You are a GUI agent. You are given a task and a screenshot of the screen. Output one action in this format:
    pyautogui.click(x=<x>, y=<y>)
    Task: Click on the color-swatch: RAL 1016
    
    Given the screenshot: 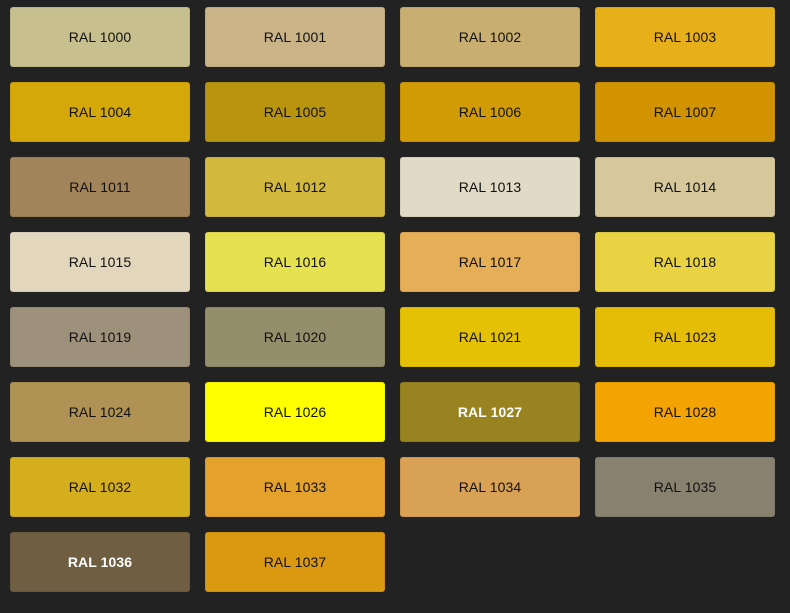 What is the action you would take?
    pyautogui.click(x=295, y=262)
    